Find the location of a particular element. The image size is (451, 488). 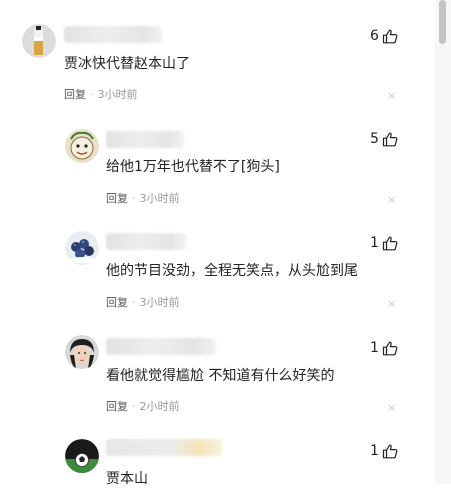

comment-item: 1 贾本山 is located at coordinates (210, 456).